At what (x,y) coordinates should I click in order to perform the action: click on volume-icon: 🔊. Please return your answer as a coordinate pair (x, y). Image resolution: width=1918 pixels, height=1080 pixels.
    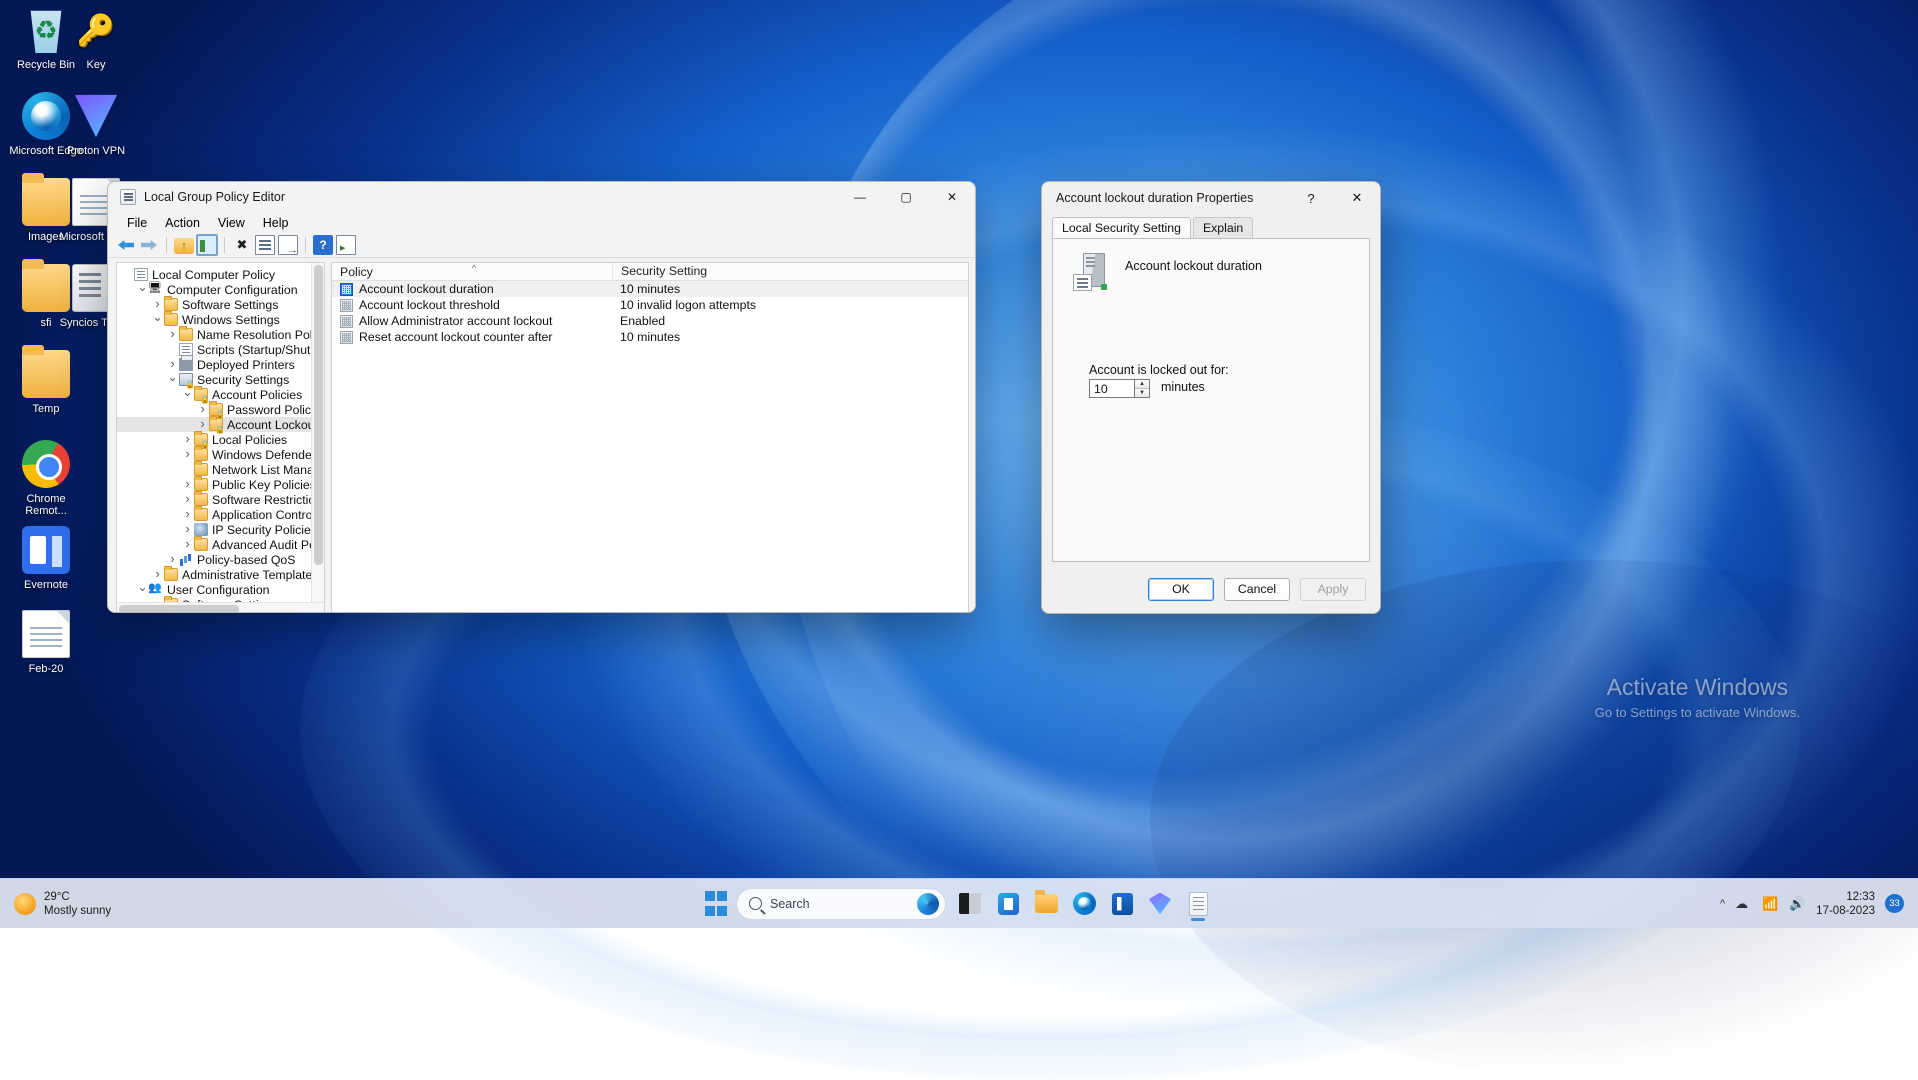
    Looking at the image, I should click on (1797, 903).